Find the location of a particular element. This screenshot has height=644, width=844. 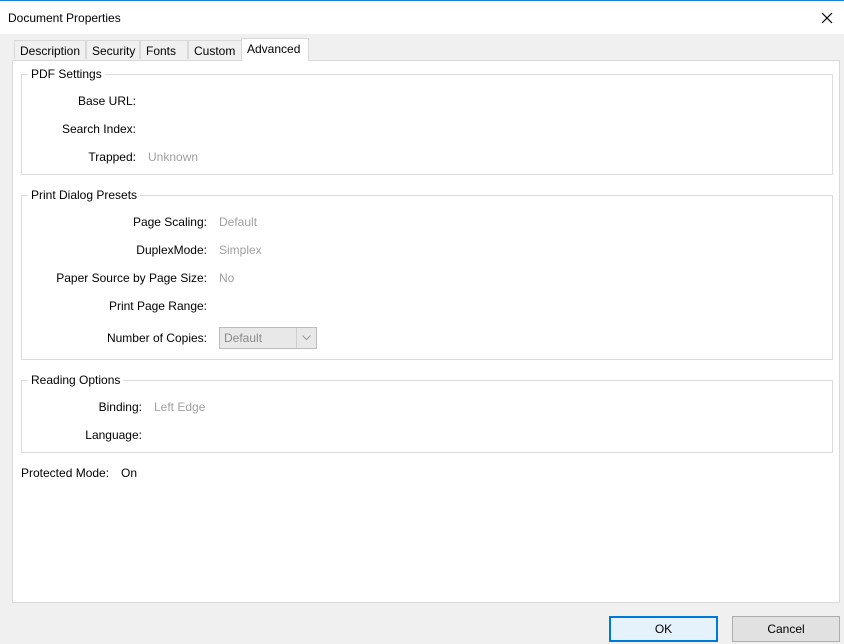

print-presets-title: Print Dialog Presets is located at coordinates (84, 195).